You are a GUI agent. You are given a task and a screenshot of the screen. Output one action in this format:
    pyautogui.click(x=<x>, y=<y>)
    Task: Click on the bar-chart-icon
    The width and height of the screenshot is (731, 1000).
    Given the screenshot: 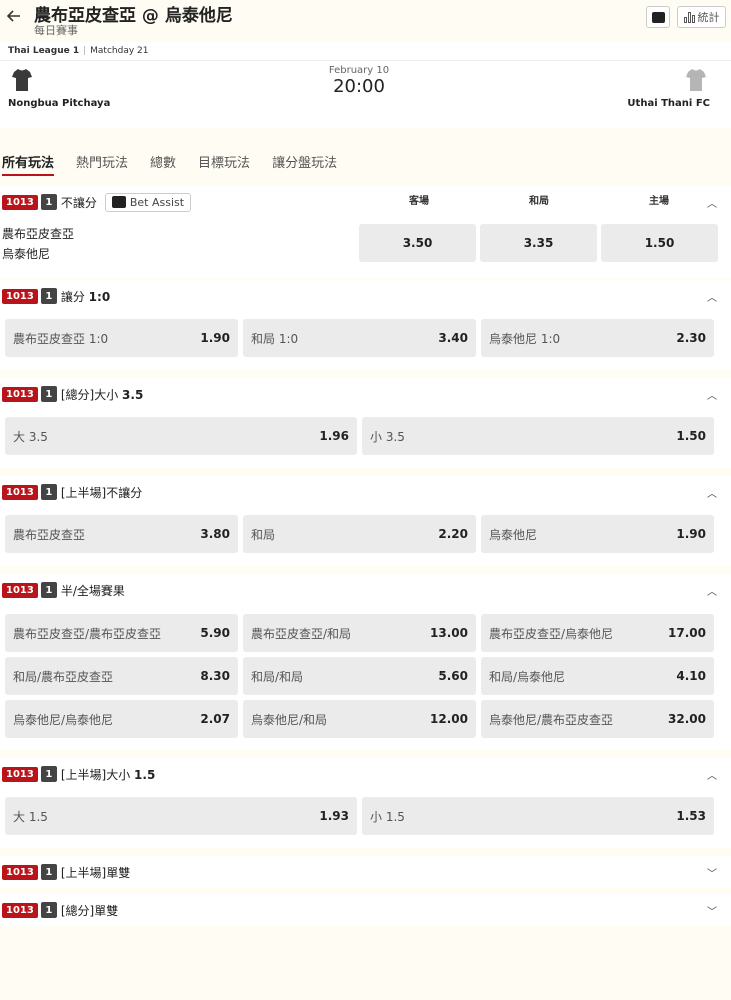 What is the action you would take?
    pyautogui.click(x=689, y=17)
    